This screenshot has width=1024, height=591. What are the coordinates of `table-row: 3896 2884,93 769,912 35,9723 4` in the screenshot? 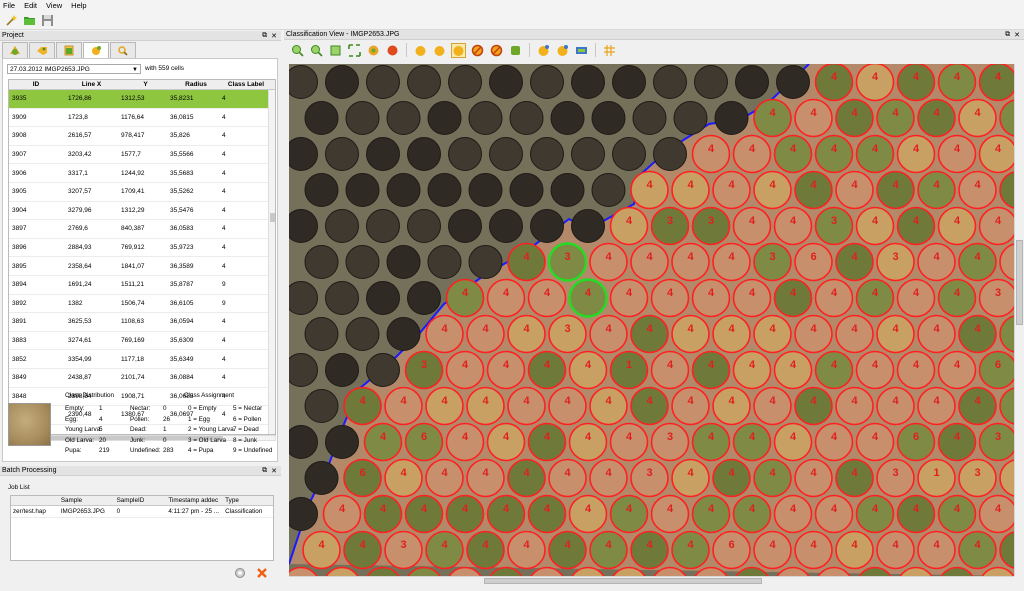 It's located at (142, 248).